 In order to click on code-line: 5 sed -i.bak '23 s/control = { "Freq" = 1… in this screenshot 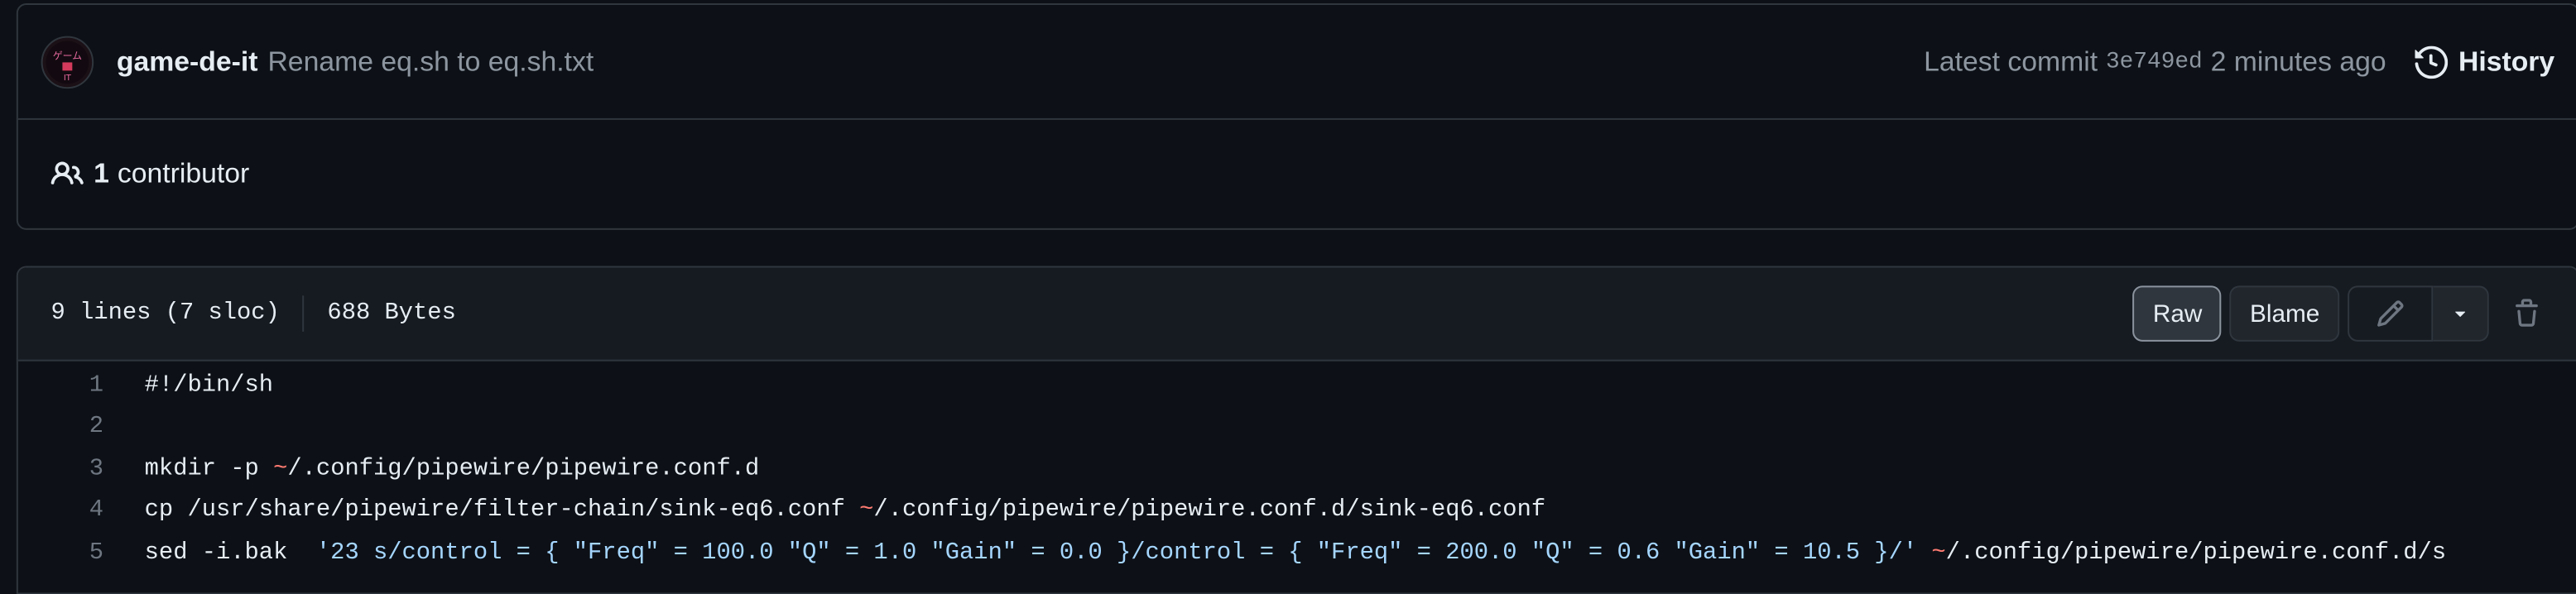, I will do `click(1297, 553)`.